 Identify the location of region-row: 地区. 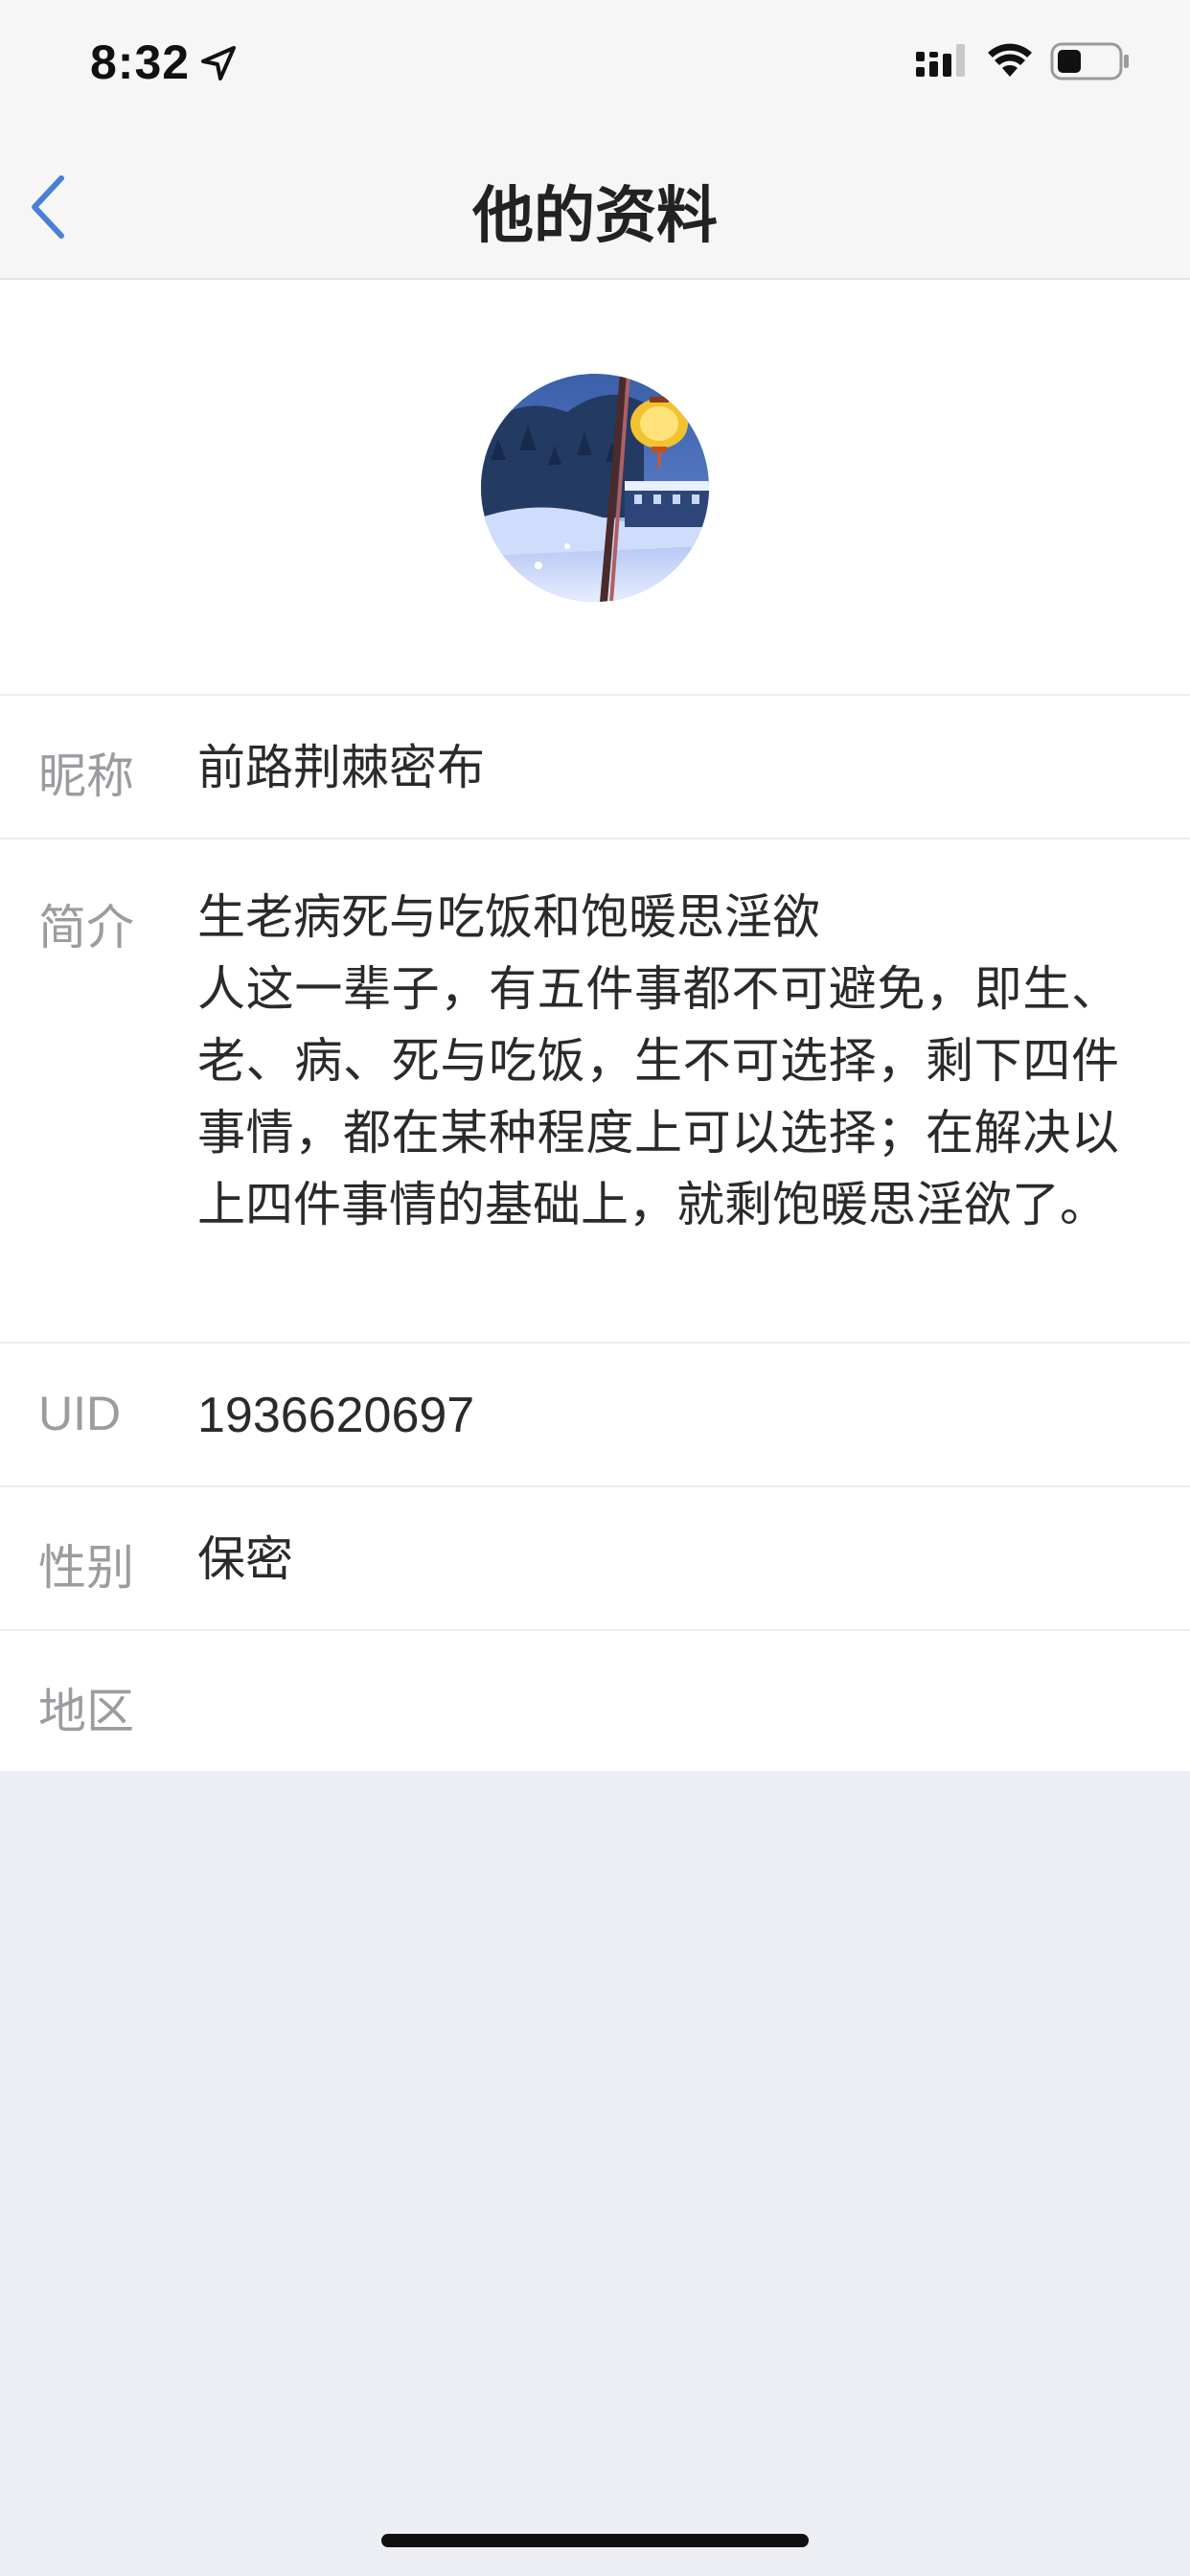
(595, 1701).